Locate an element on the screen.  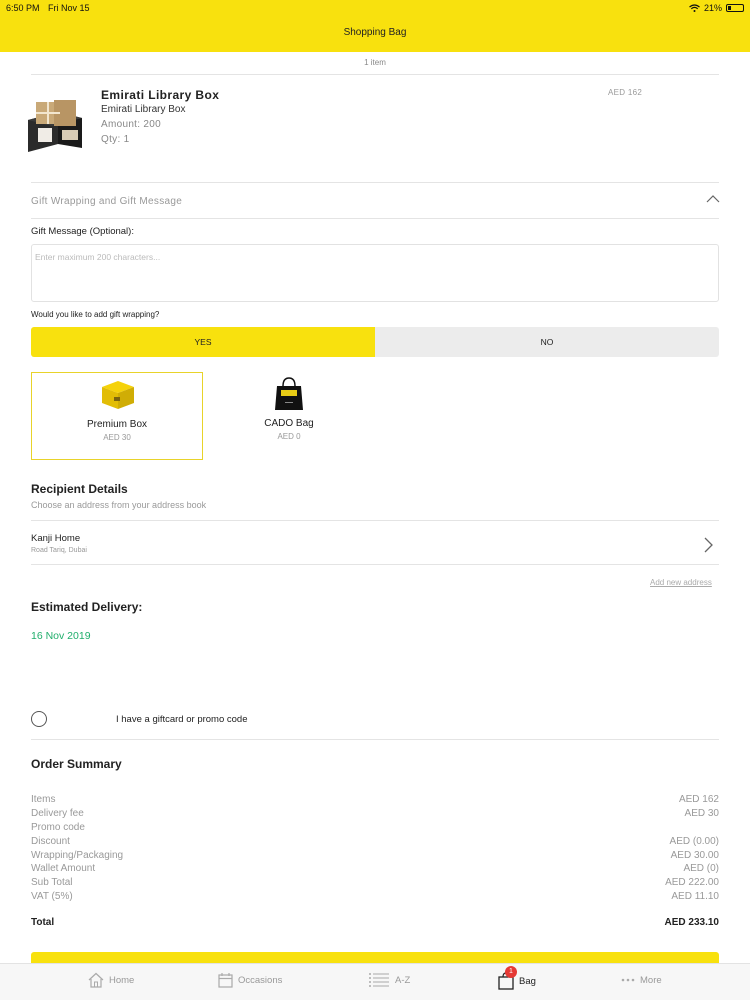
gift-wrap-question: Would you like to add gift wrapping? is located at coordinates (95, 314).